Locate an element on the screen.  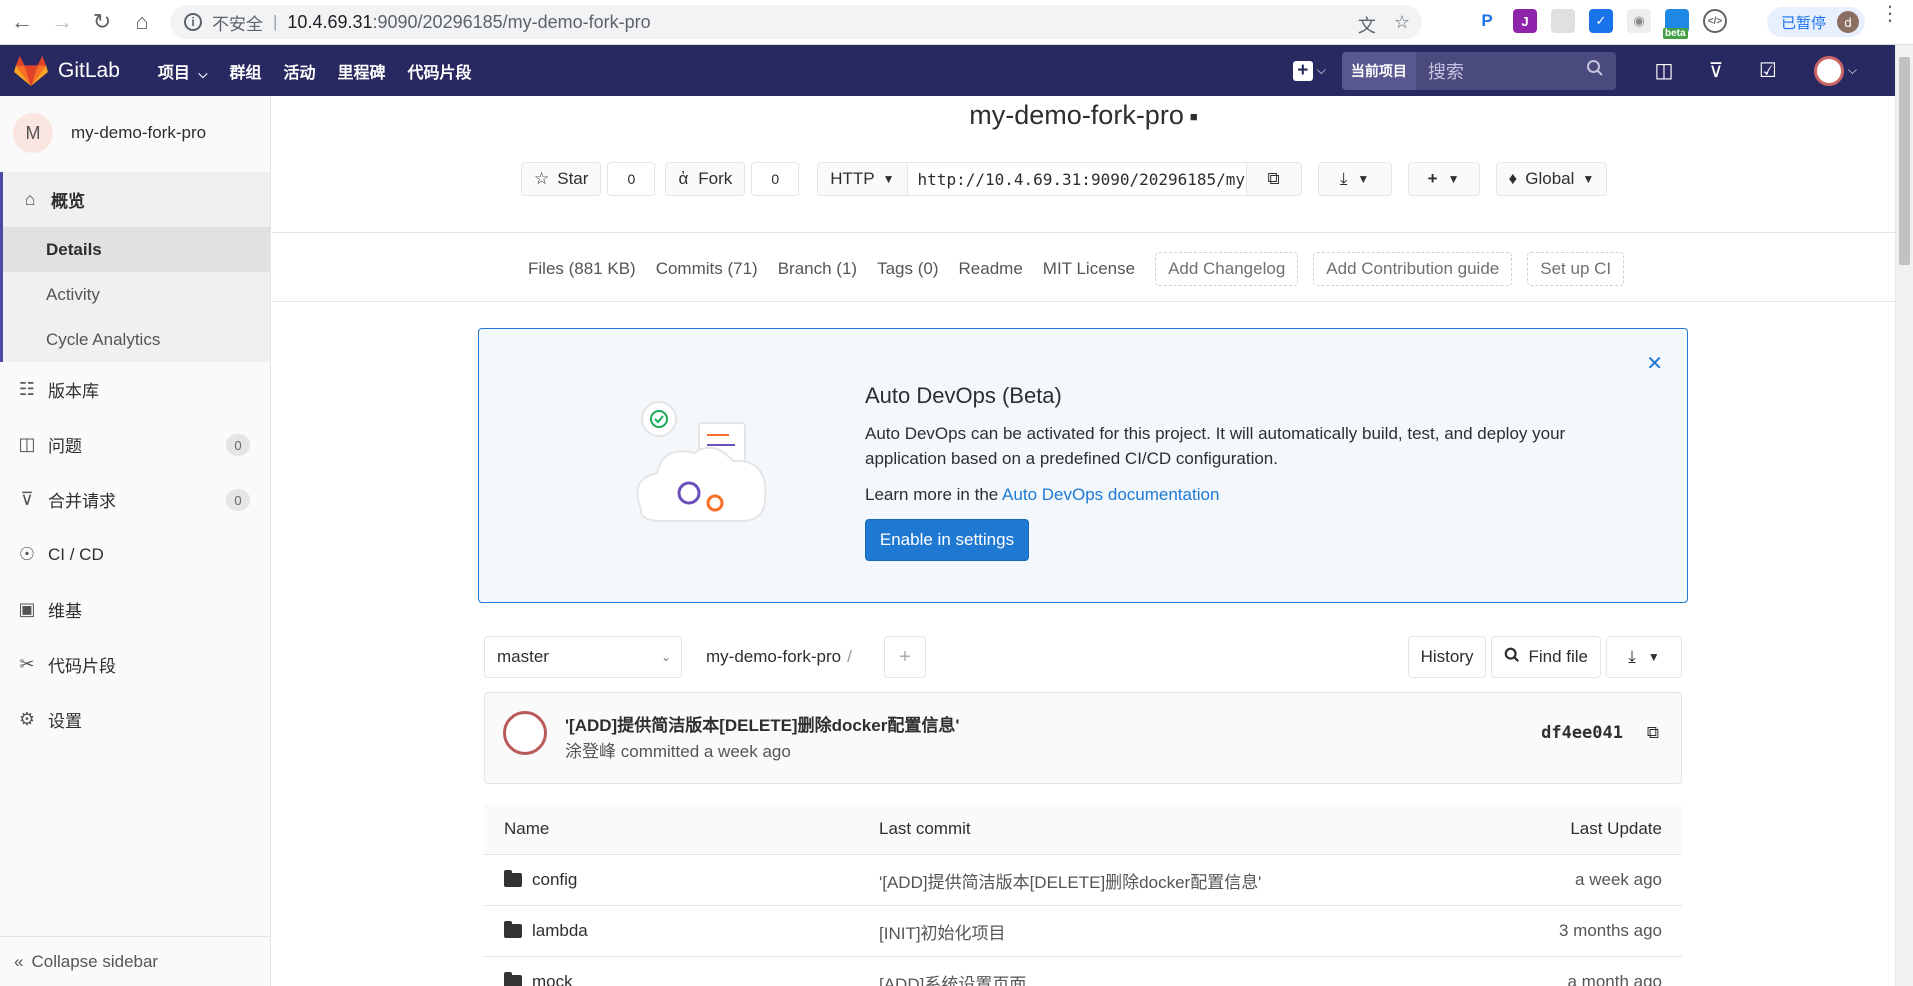
chevron-down-icon: ⌵ is located at coordinates (1852, 70).